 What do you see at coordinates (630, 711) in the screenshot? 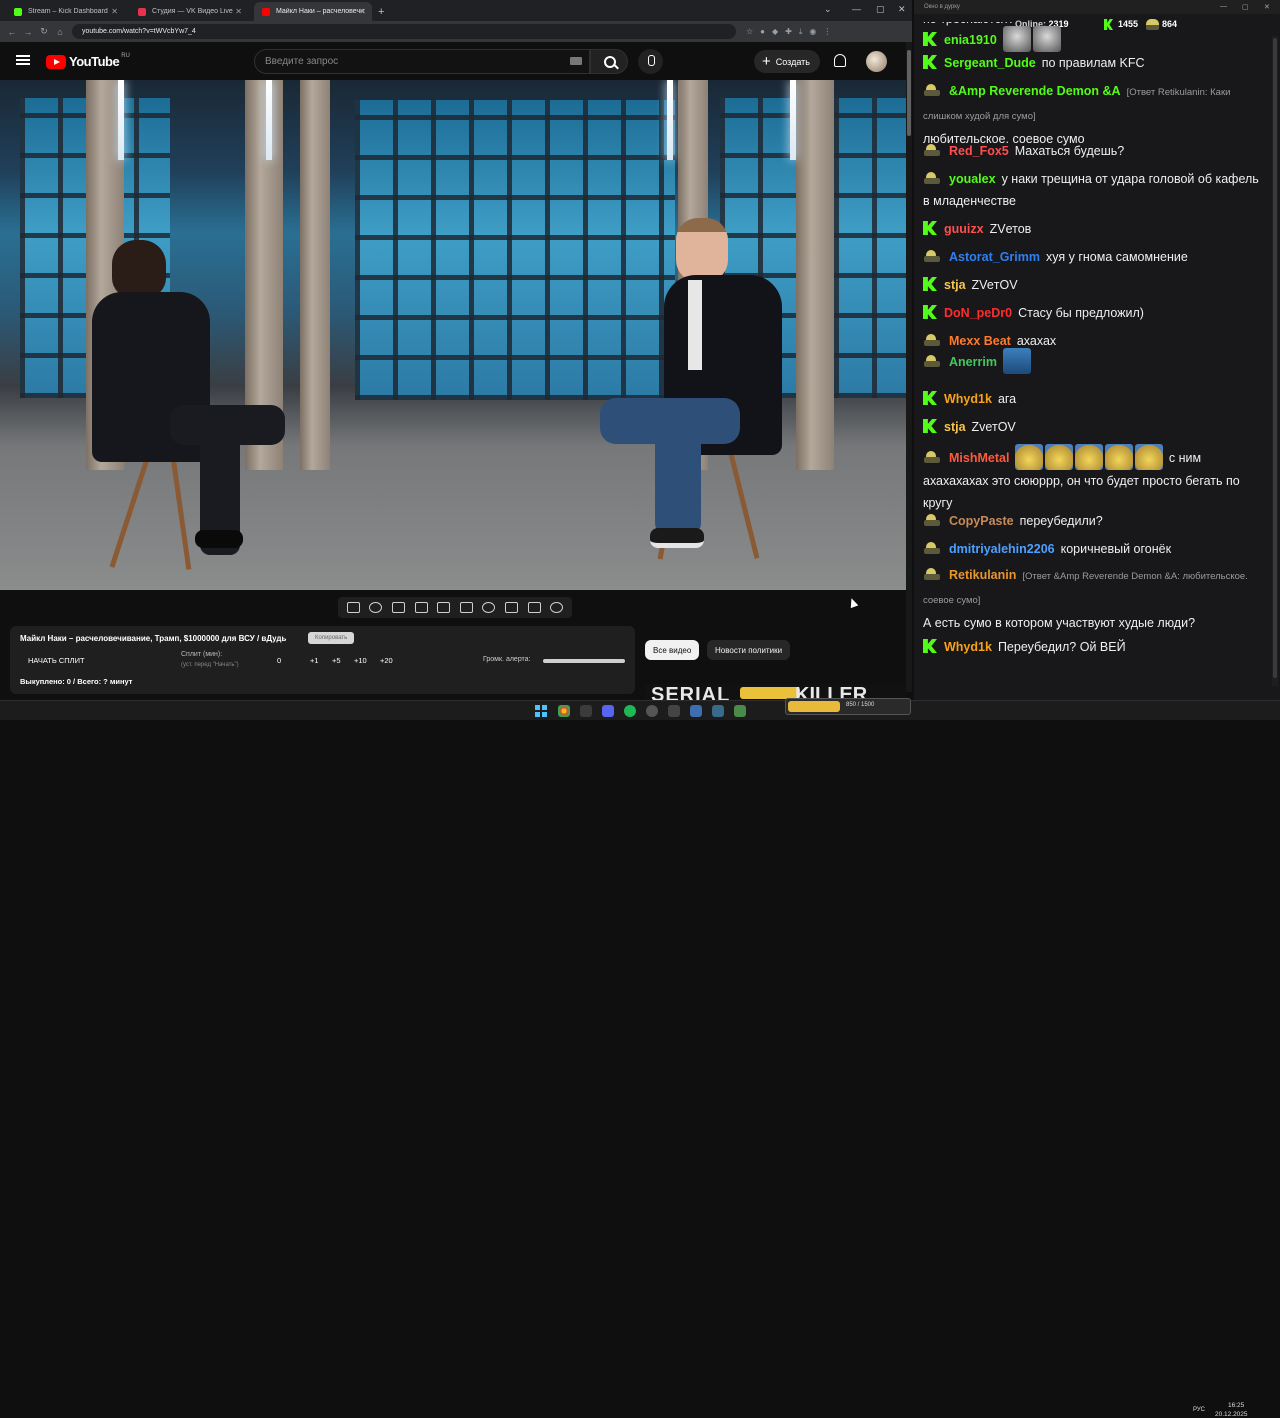
I see `spotify-icon` at bounding box center [630, 711].